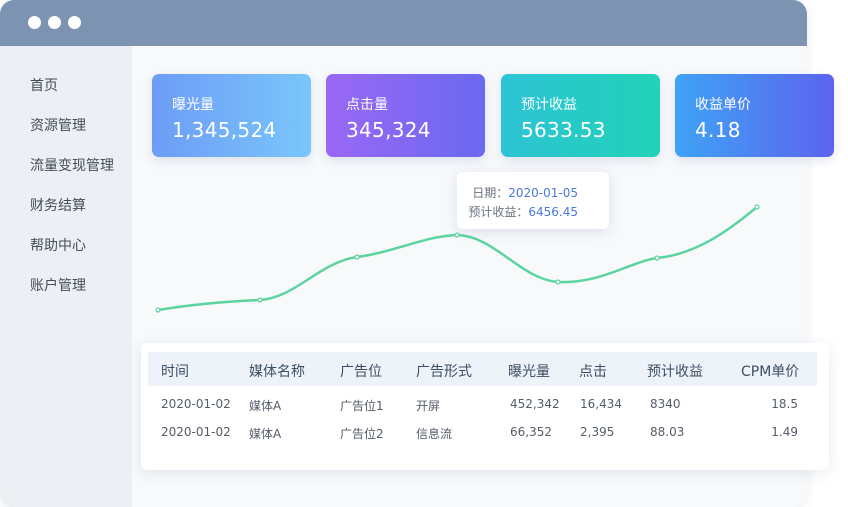 The width and height of the screenshot is (848, 507). What do you see at coordinates (490, 193) in the screenshot?
I see `tooltip-date-label: 日期：` at bounding box center [490, 193].